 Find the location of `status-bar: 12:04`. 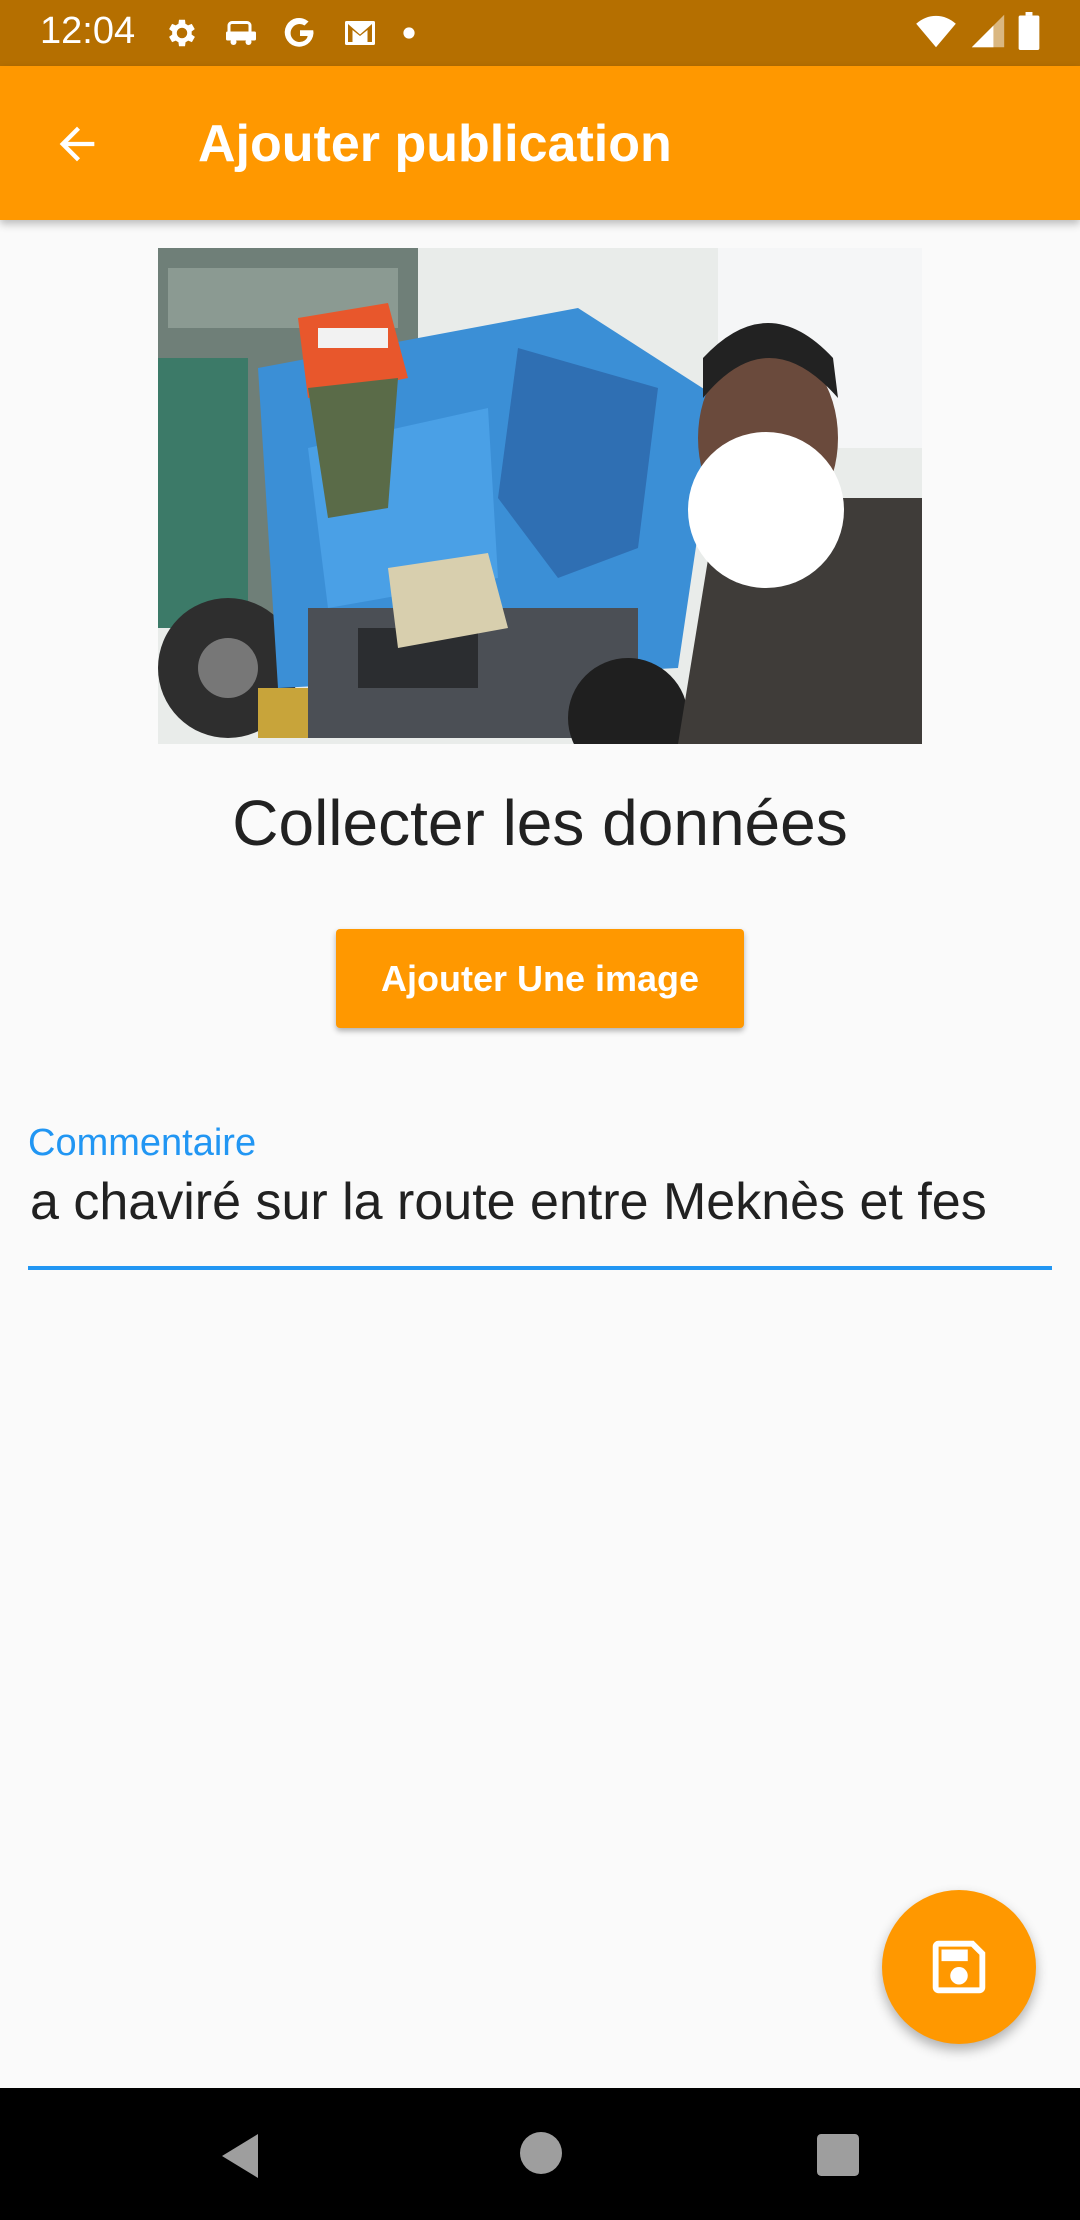

status-bar: 12:04 is located at coordinates (540, 33).